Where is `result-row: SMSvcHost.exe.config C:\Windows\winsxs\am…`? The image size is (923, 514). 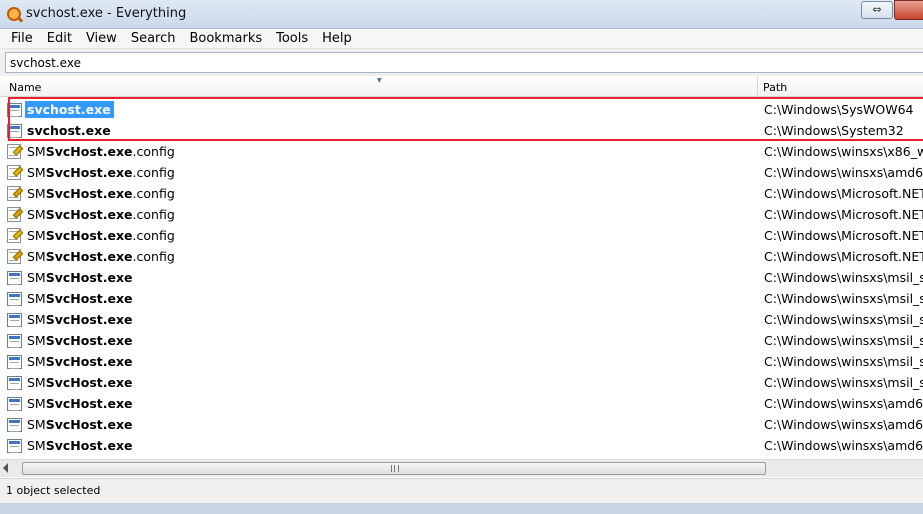 result-row: SMSvcHost.exe.config C:\Windows\winsxs\am… is located at coordinates (461, 172).